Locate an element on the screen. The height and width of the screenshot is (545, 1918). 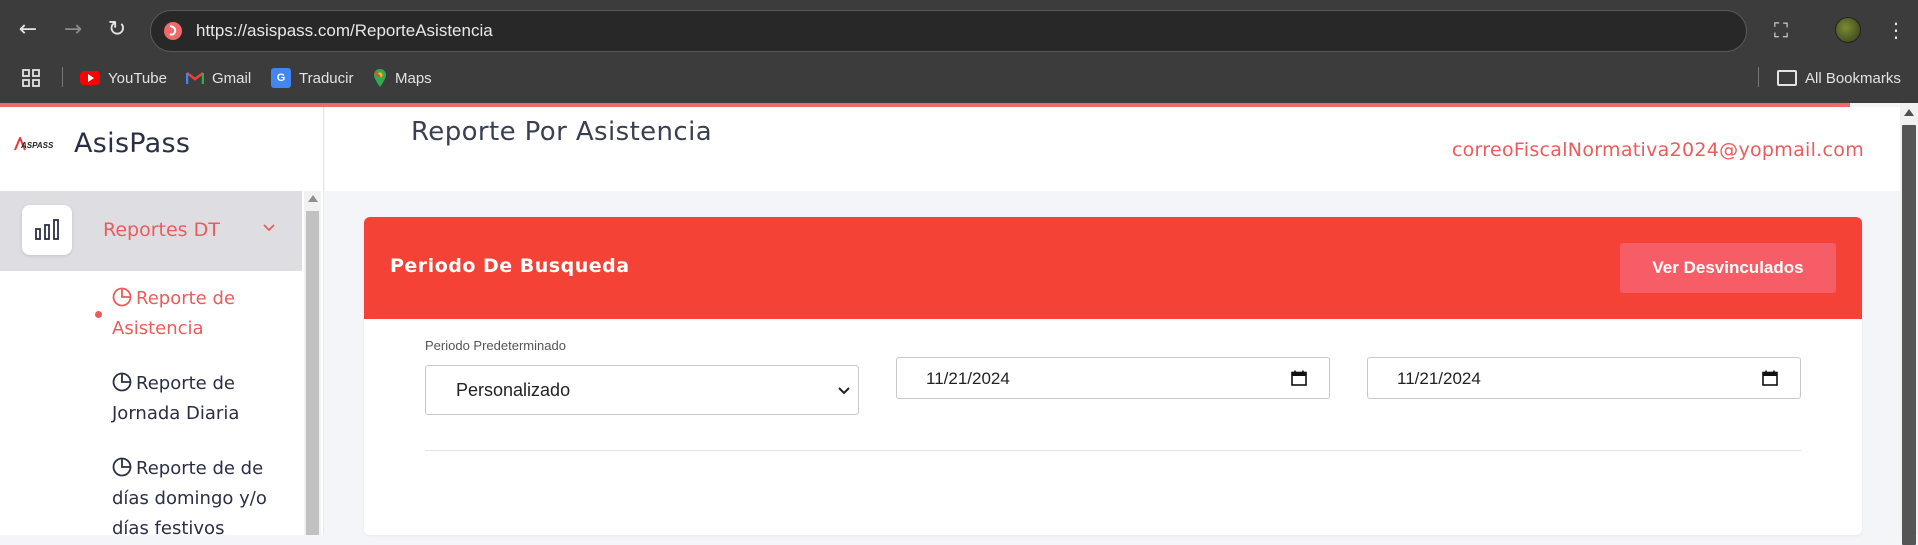
url-text: https://asispass.com/ReporteAsistencia is located at coordinates (344, 31).